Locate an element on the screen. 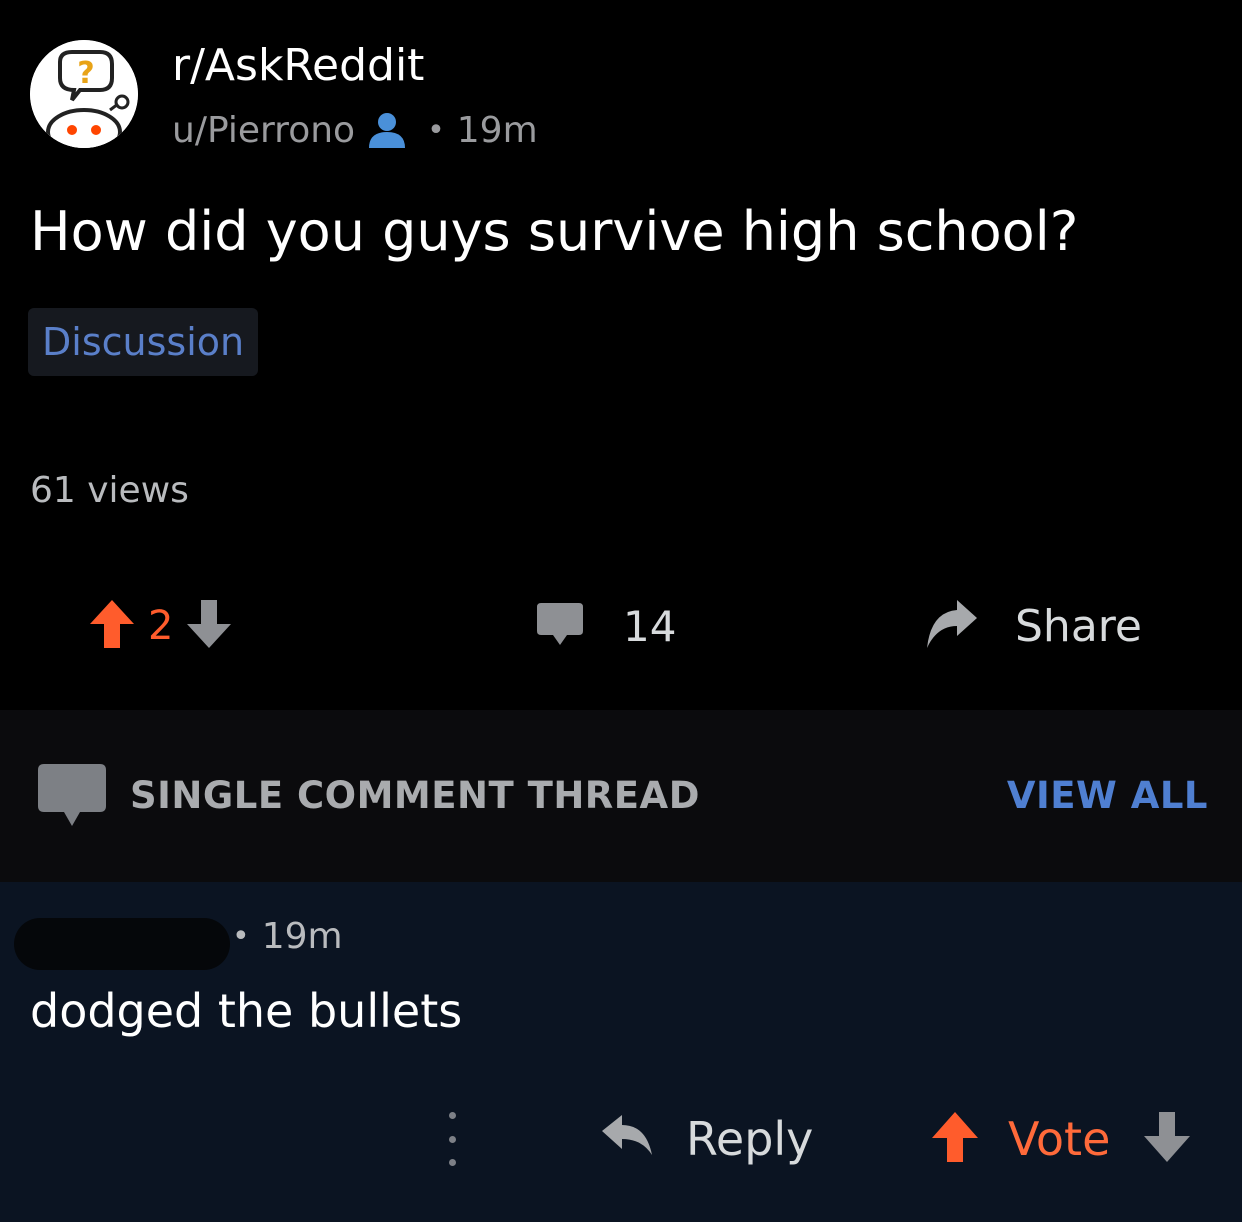 The image size is (1242, 1222). post-vote-group: 2 is located at coordinates (160, 626).